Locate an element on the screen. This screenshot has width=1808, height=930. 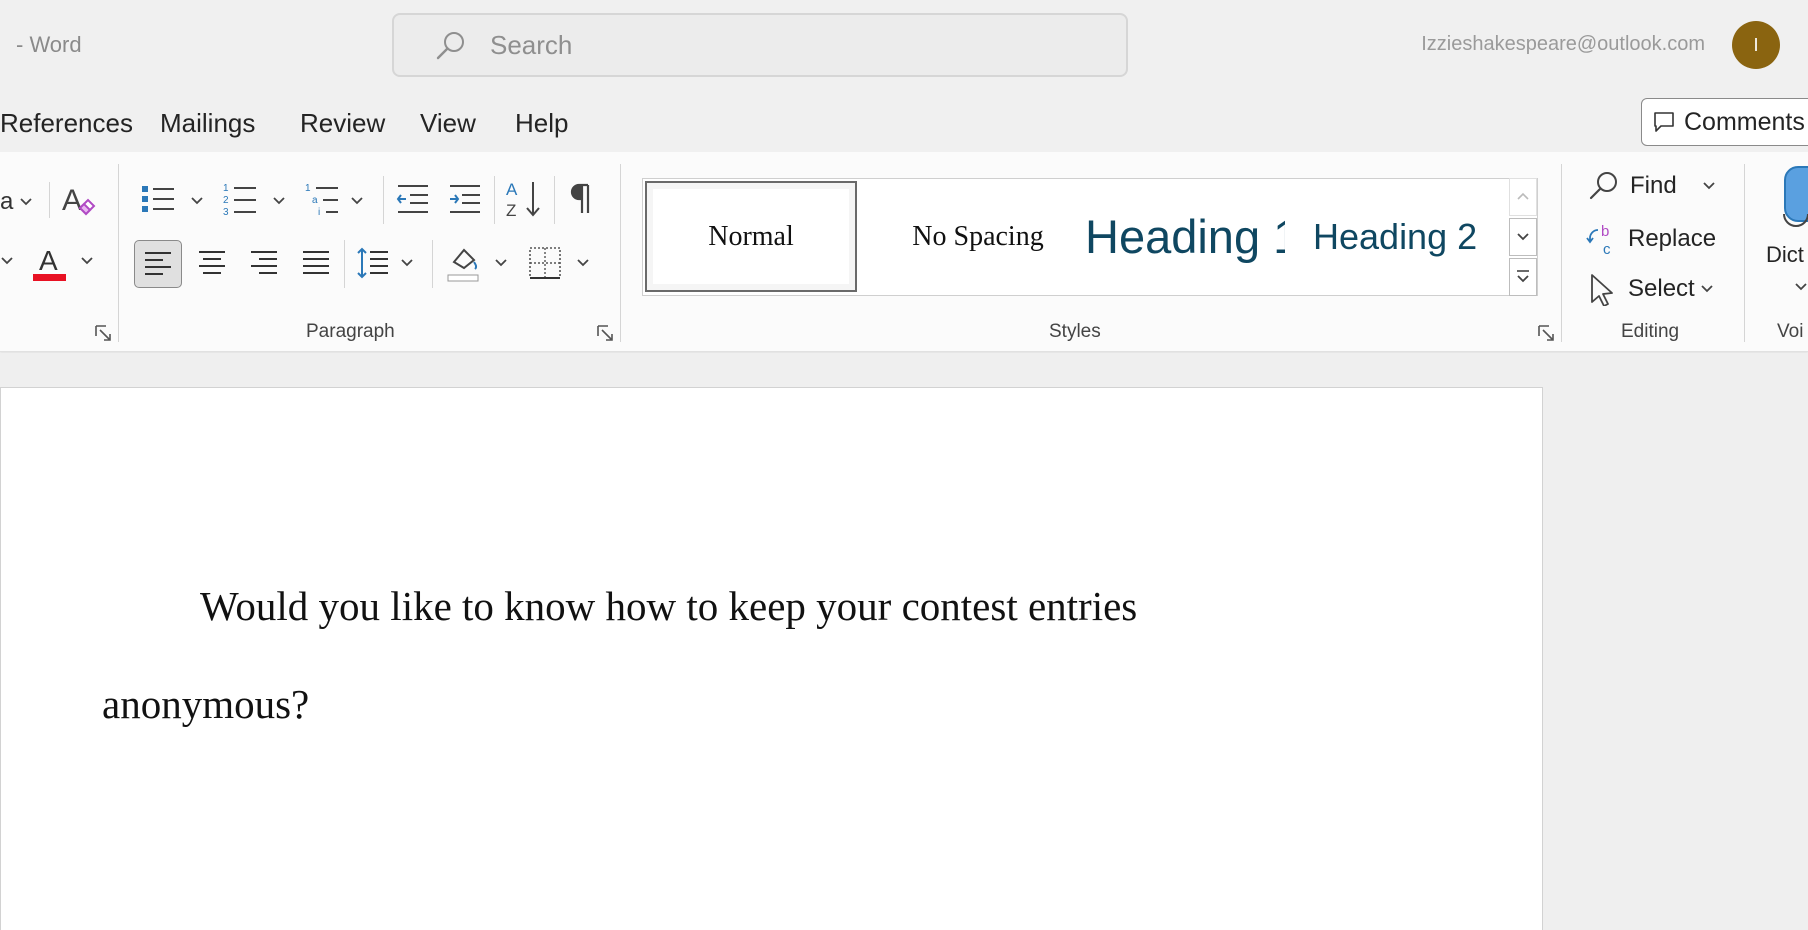
font-color-icon: A is located at coordinates (50, 264).